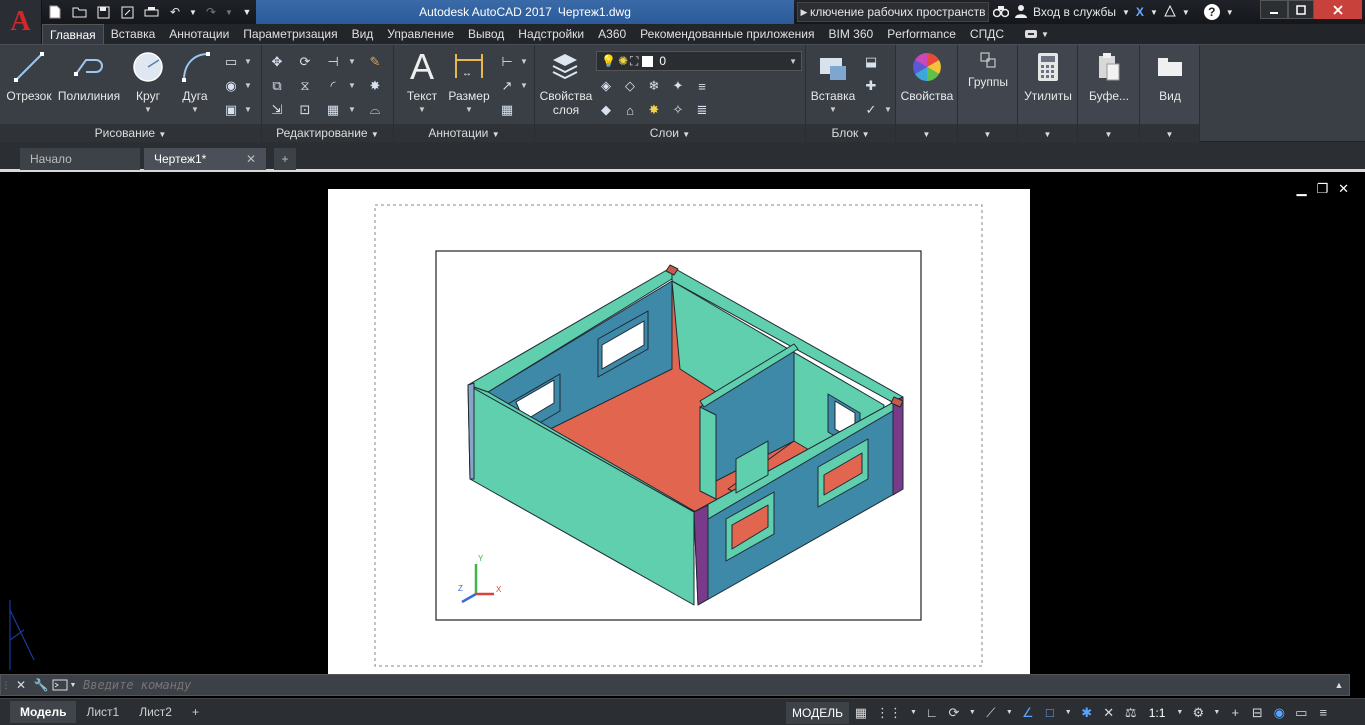 This screenshot has height=725, width=1365. I want to click on model-space-toggle: МОДЕЛЬ, so click(817, 712).